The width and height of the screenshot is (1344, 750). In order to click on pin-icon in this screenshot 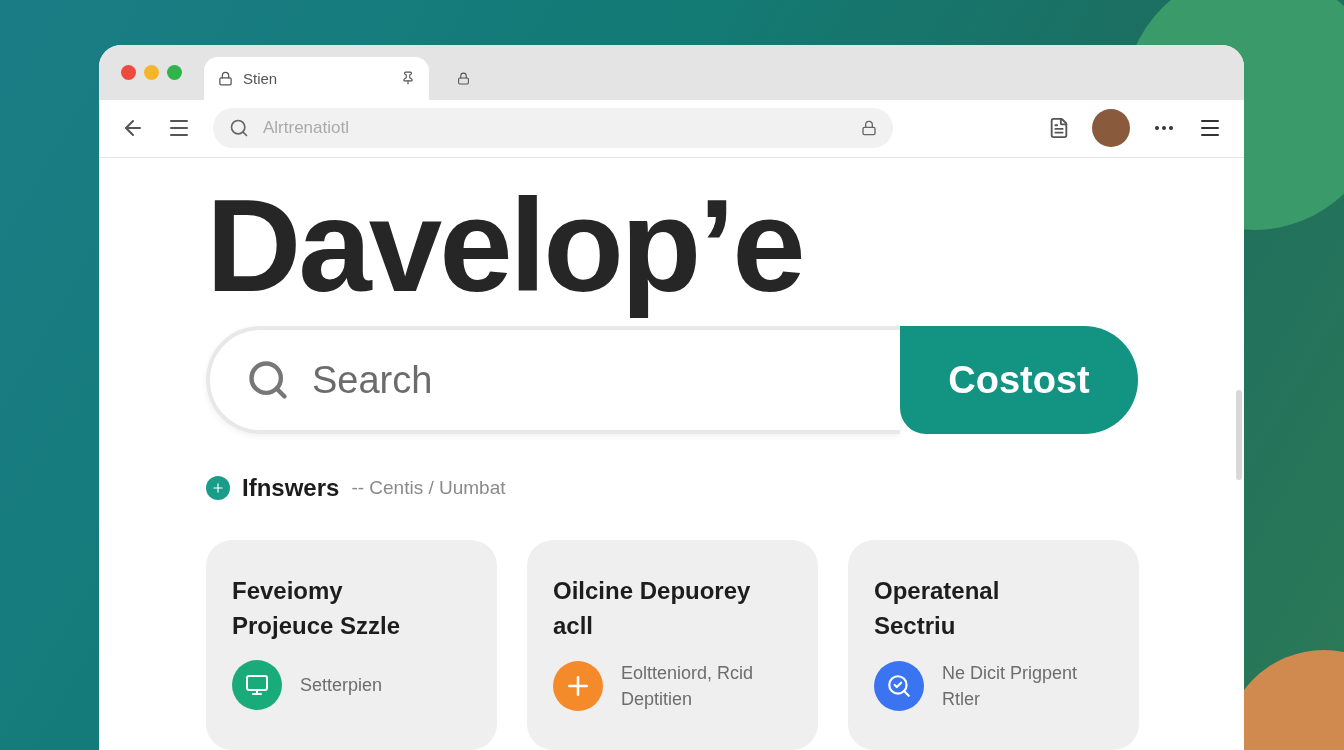, I will do `click(408, 78)`.